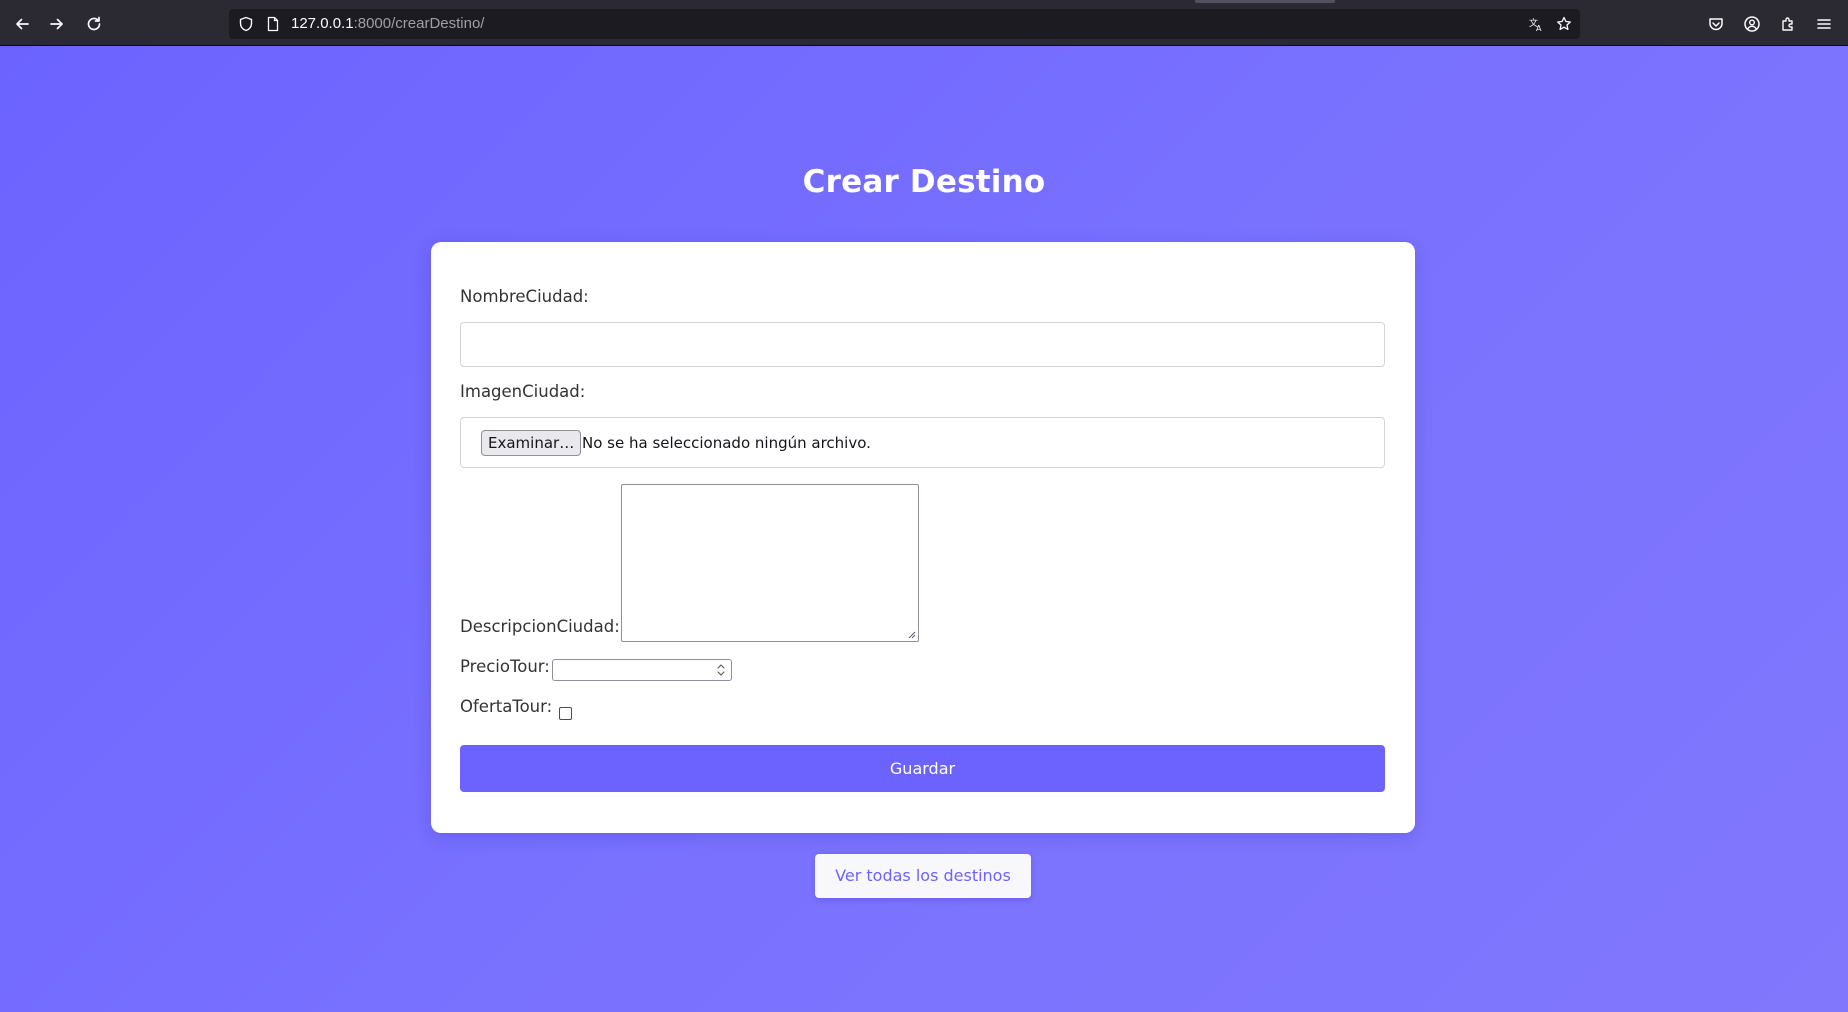  I want to click on resize-grip-icon, so click(911, 634).